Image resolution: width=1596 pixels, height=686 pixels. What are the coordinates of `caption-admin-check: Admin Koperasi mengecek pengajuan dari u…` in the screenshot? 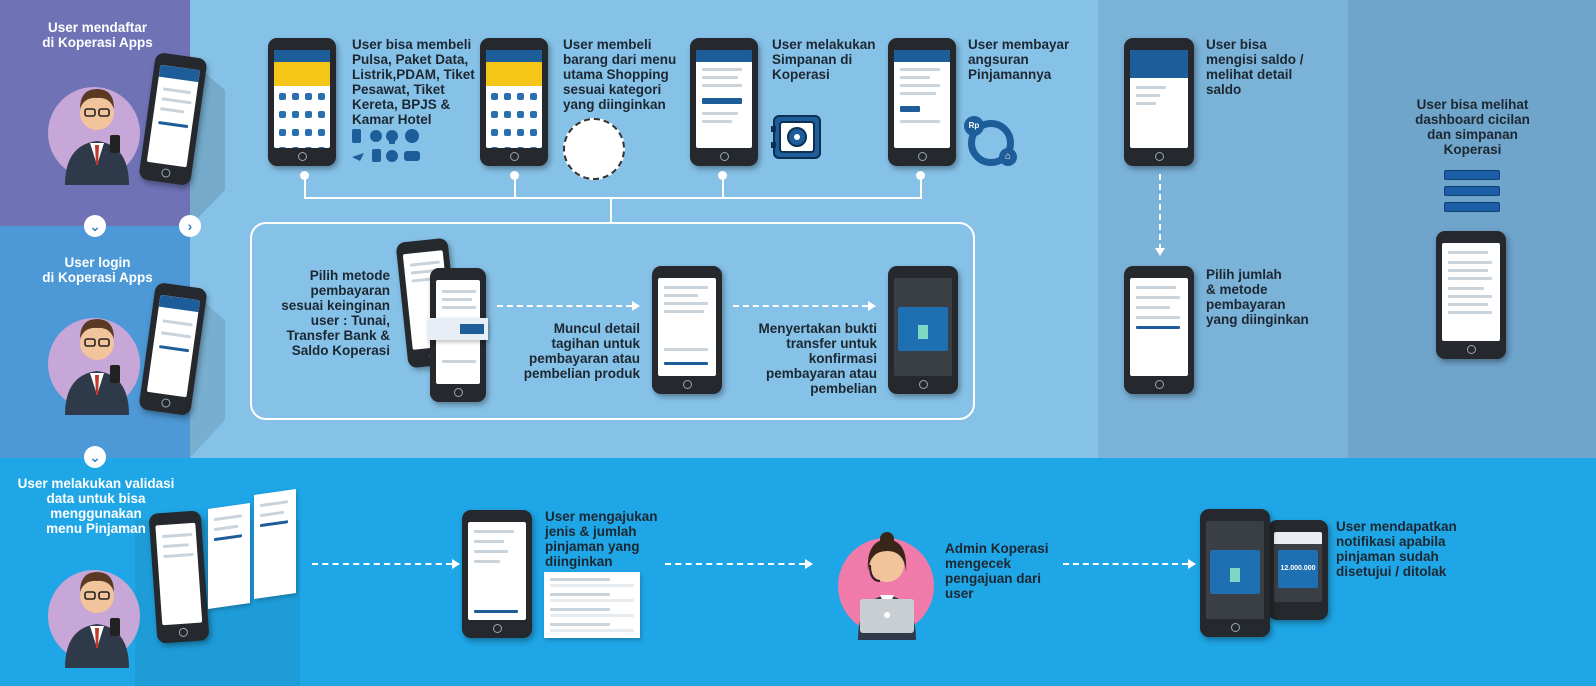 It's located at (997, 571).